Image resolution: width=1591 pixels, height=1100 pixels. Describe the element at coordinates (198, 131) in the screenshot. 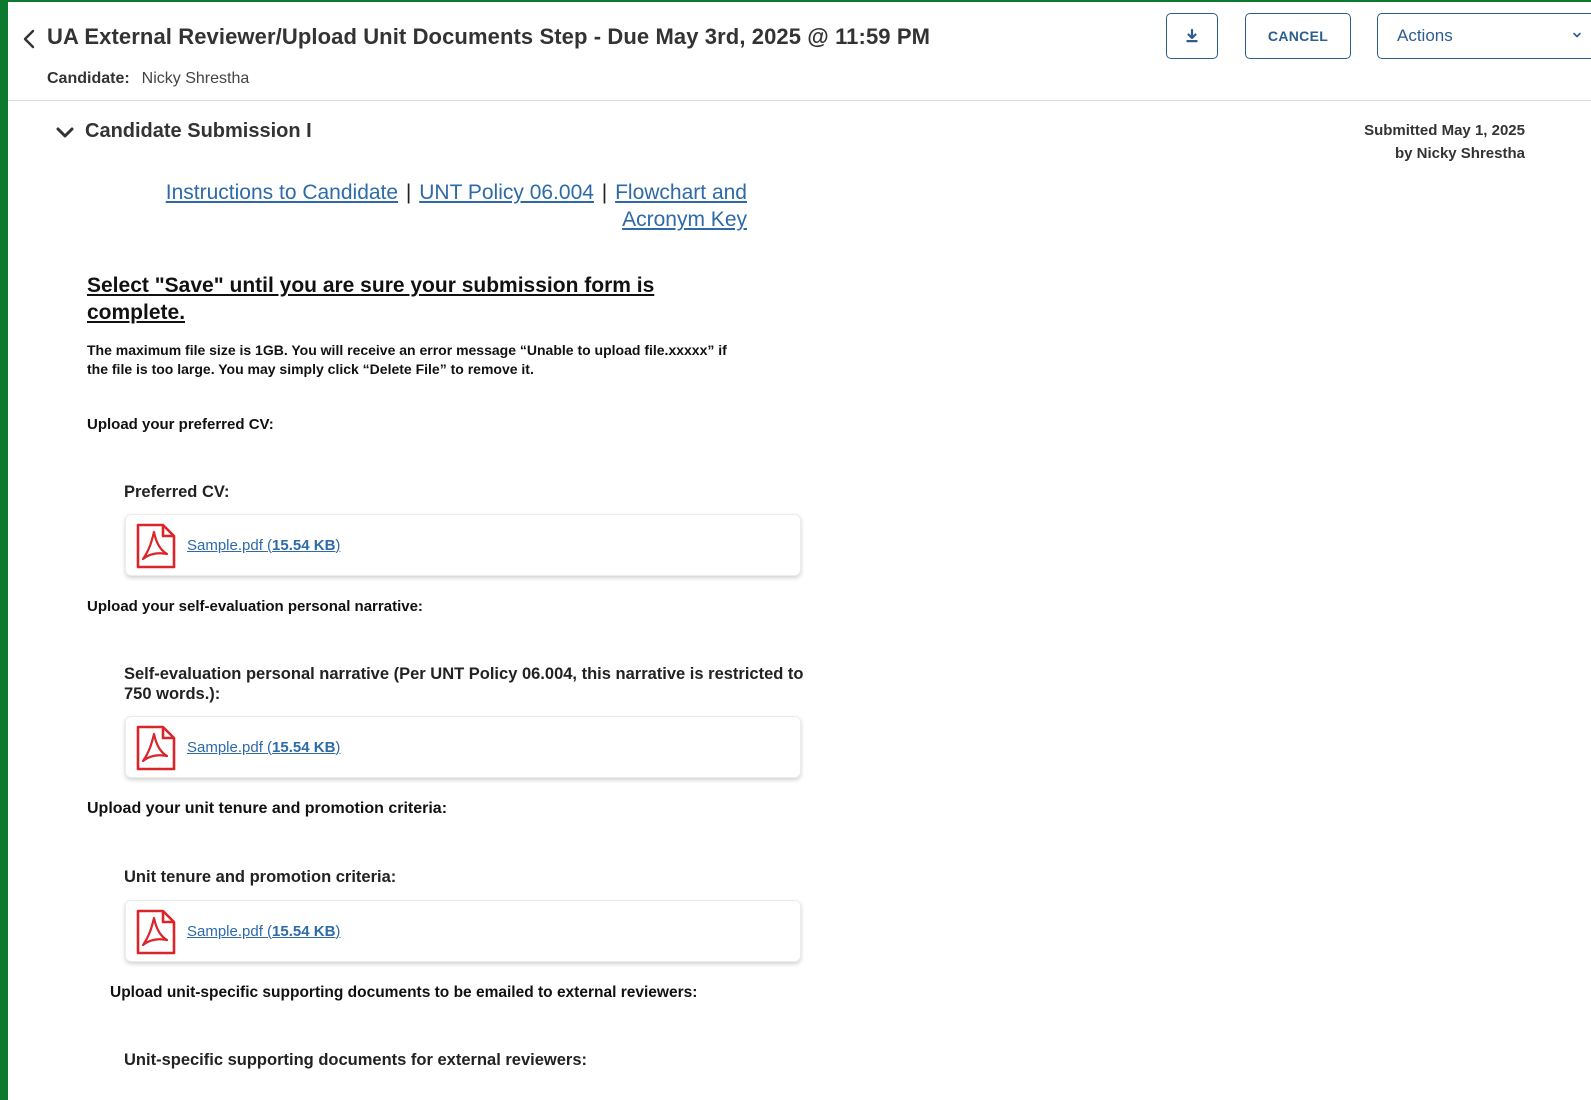

I see `section-title: Candidate Submission I` at that location.